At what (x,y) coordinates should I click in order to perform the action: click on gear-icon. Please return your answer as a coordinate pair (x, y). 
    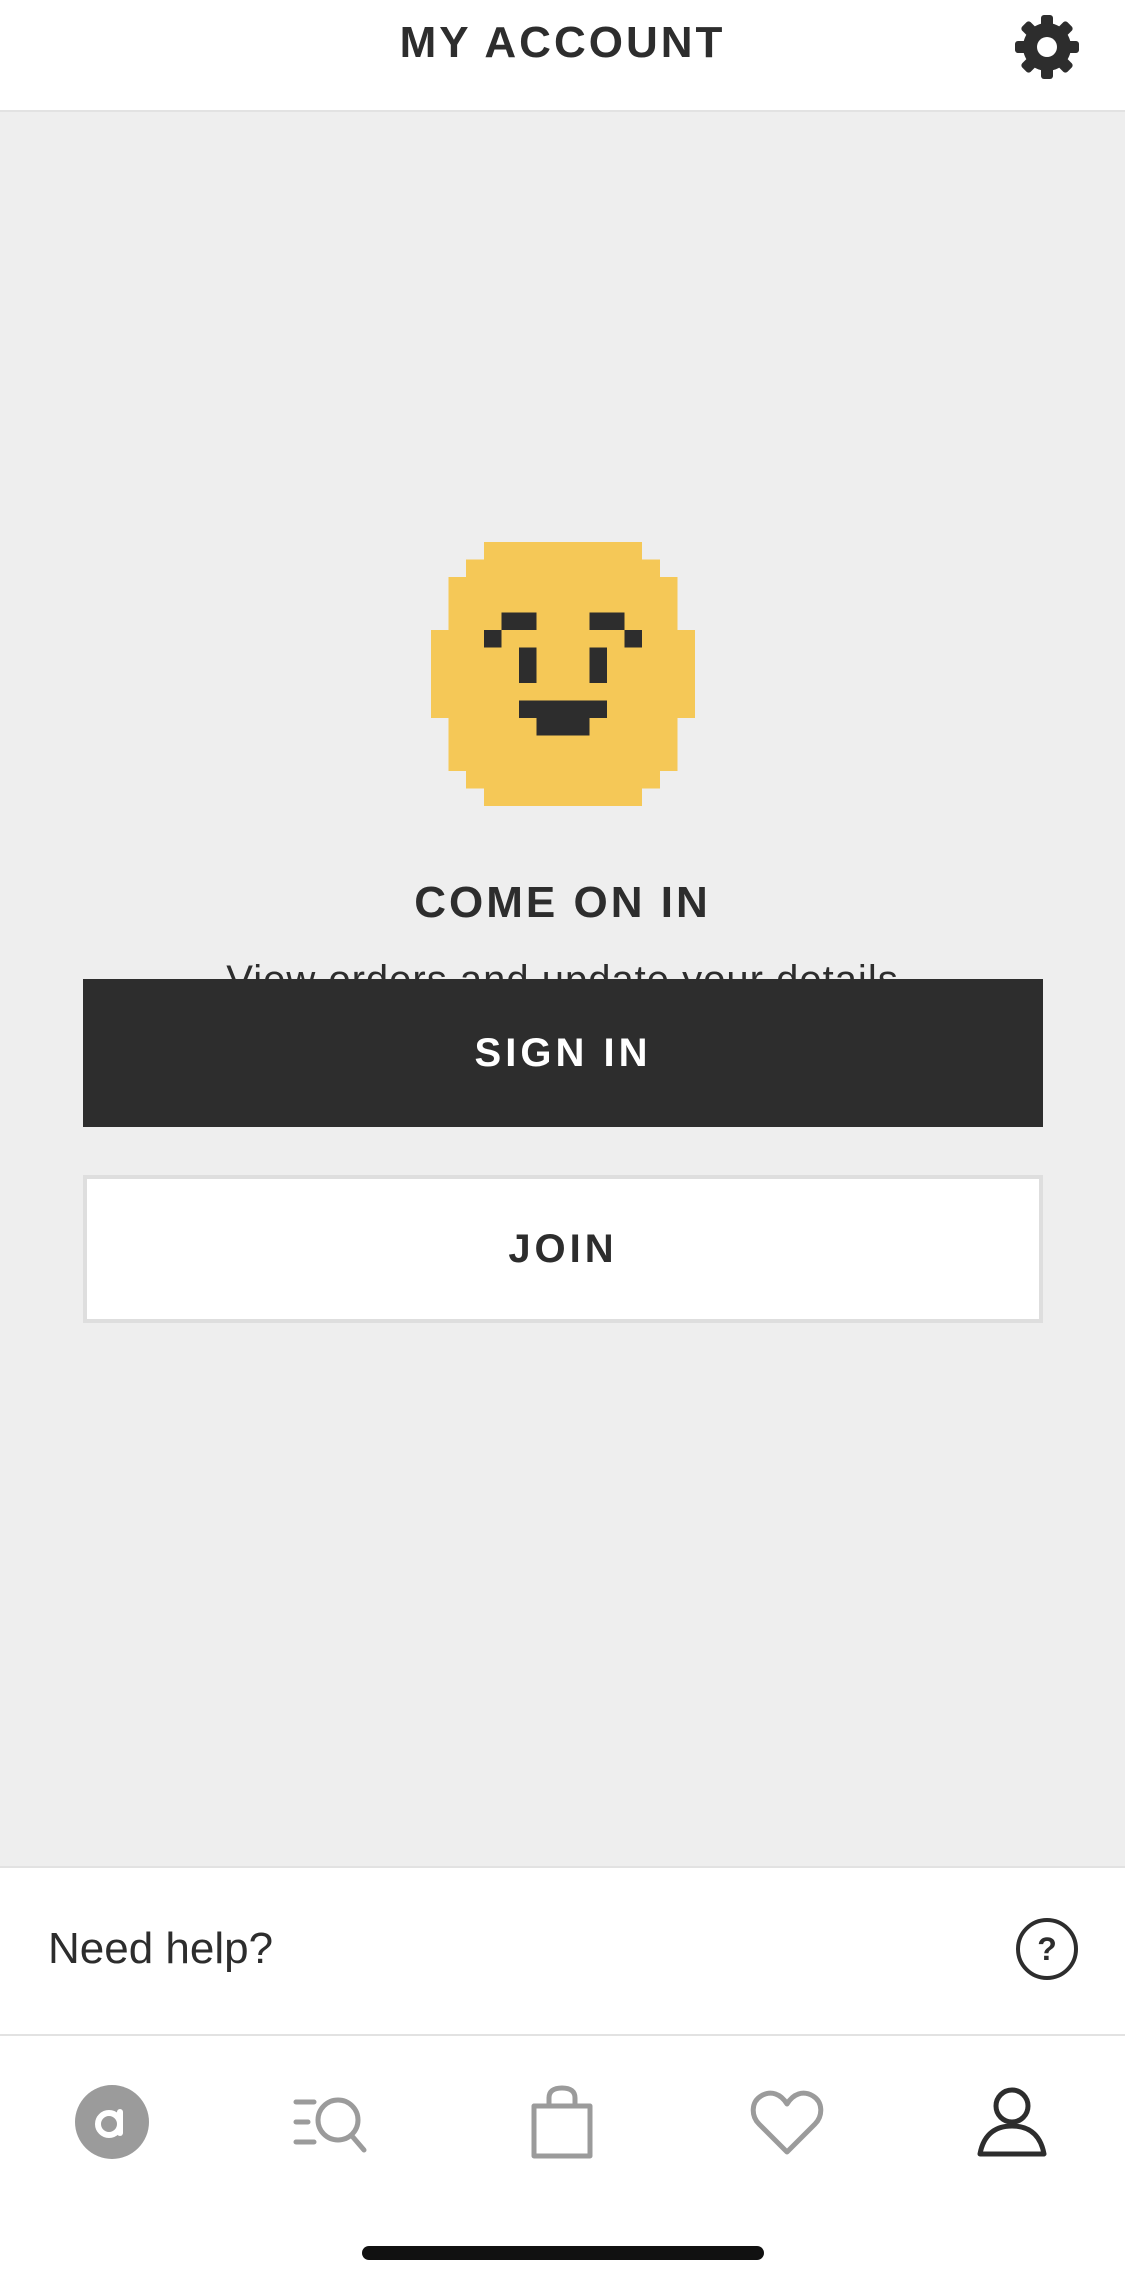
    Looking at the image, I should click on (1047, 47).